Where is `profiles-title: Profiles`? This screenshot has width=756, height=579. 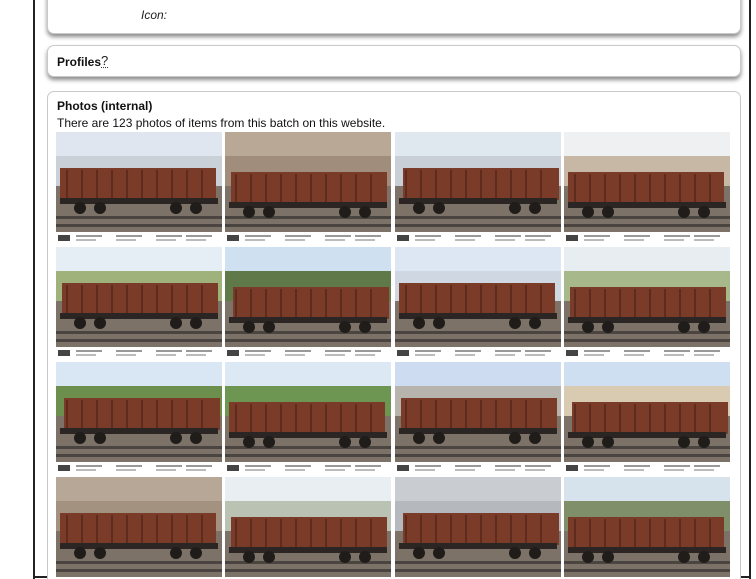
profiles-title: Profiles is located at coordinates (79, 62).